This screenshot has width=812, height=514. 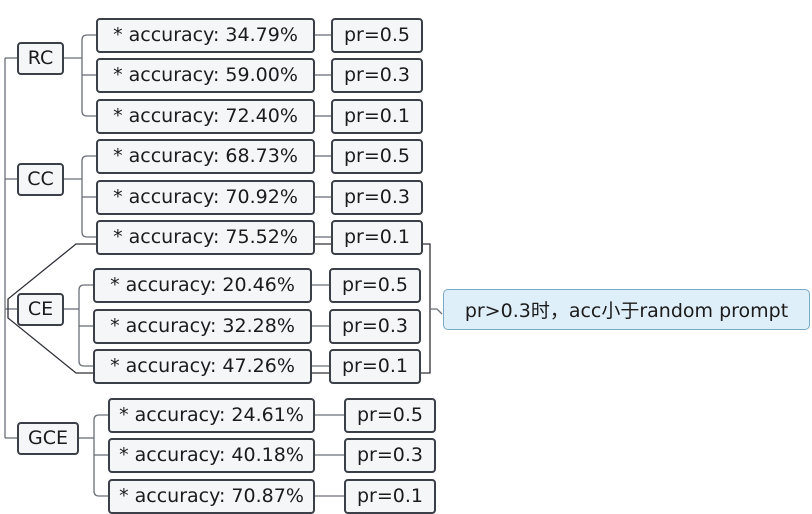 I want to click on accuracy-node: * accuracy: 34.79%, so click(x=205, y=35).